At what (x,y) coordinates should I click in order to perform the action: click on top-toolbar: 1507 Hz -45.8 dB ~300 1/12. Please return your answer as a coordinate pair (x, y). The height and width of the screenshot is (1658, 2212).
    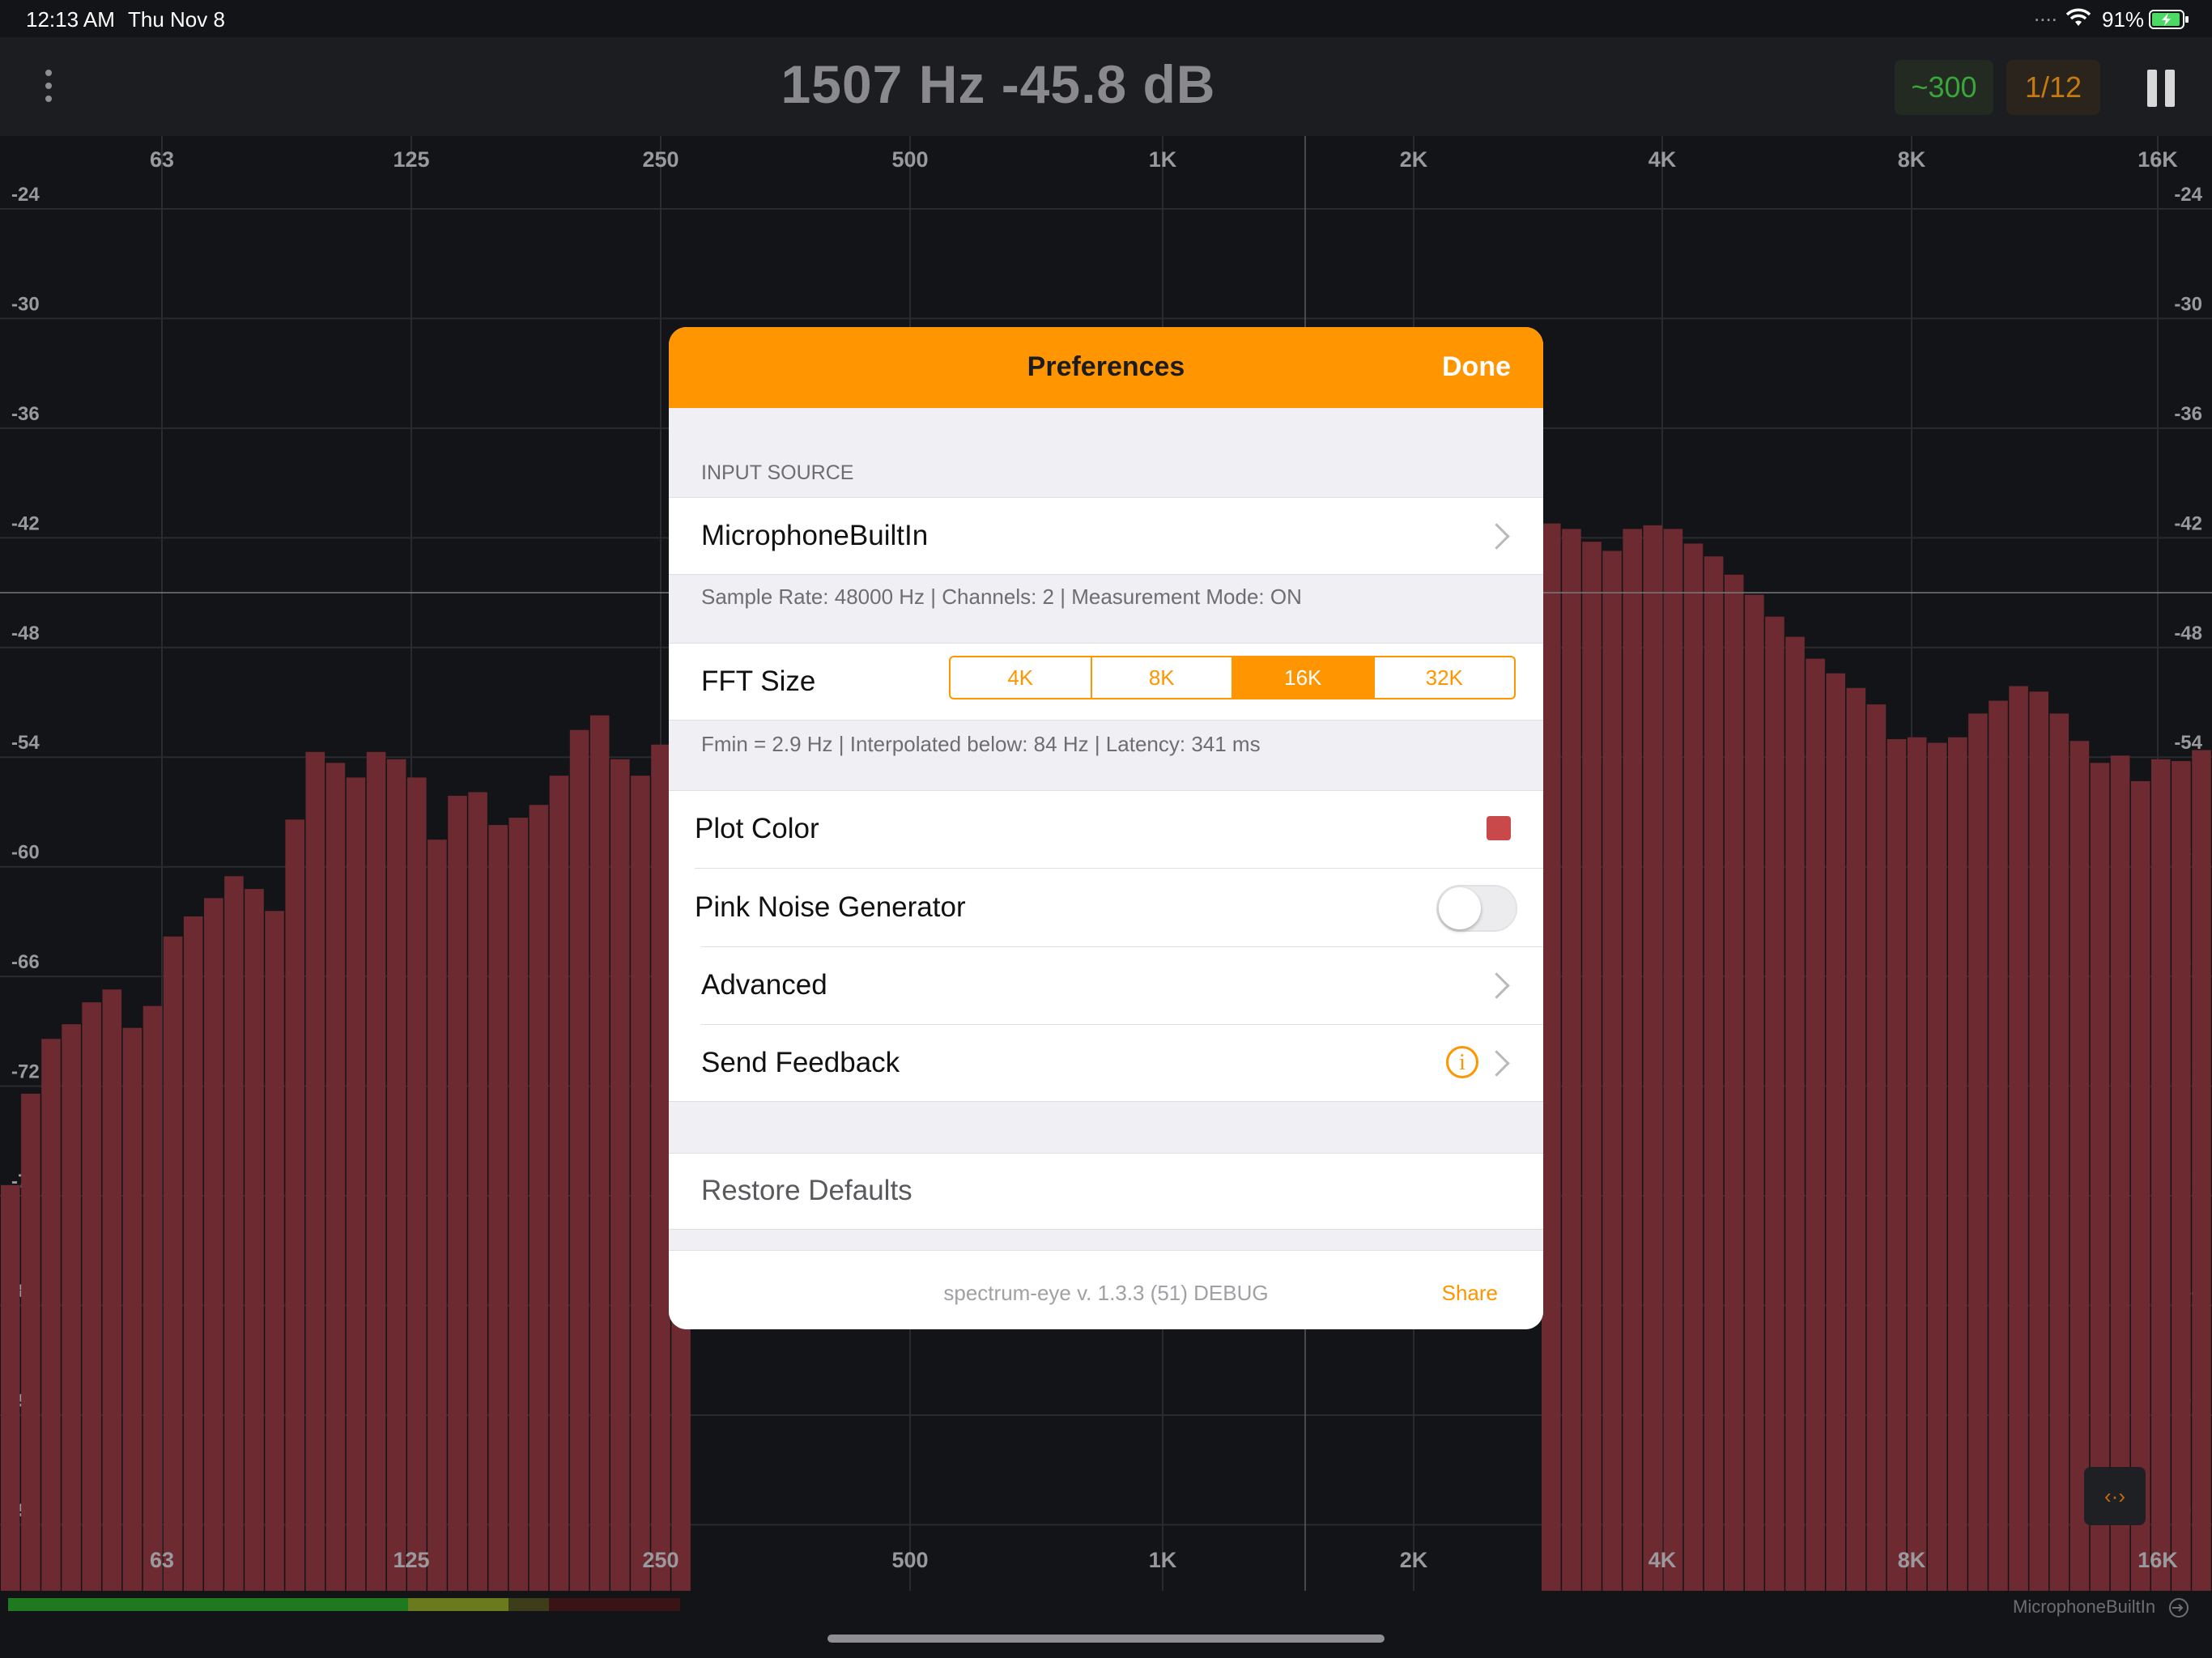
    Looking at the image, I should click on (1106, 86).